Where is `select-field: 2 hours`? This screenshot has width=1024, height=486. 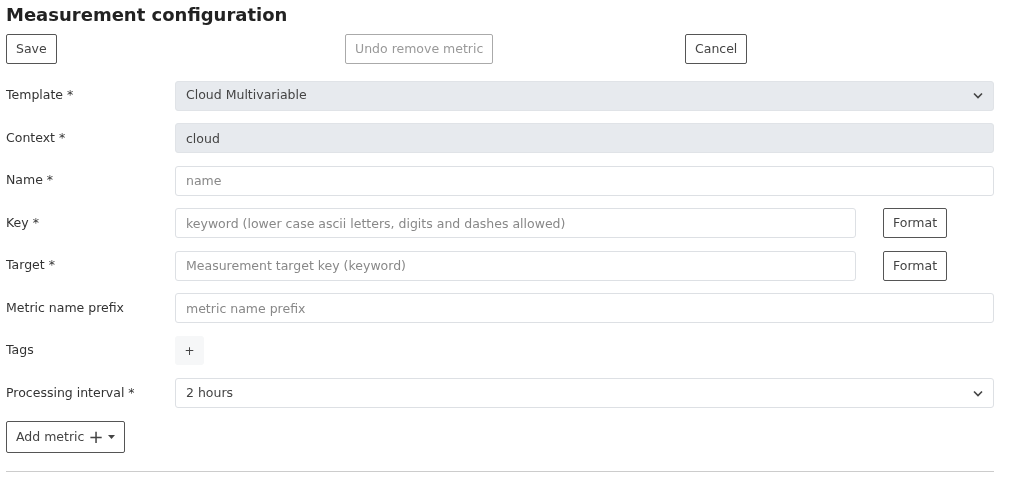 select-field: 2 hours is located at coordinates (584, 393).